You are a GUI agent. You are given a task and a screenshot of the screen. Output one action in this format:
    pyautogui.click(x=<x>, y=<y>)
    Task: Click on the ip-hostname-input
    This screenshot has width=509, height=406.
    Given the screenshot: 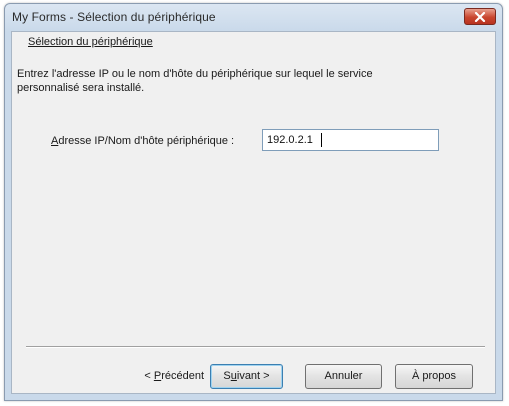 What is the action you would take?
    pyautogui.click(x=350, y=140)
    